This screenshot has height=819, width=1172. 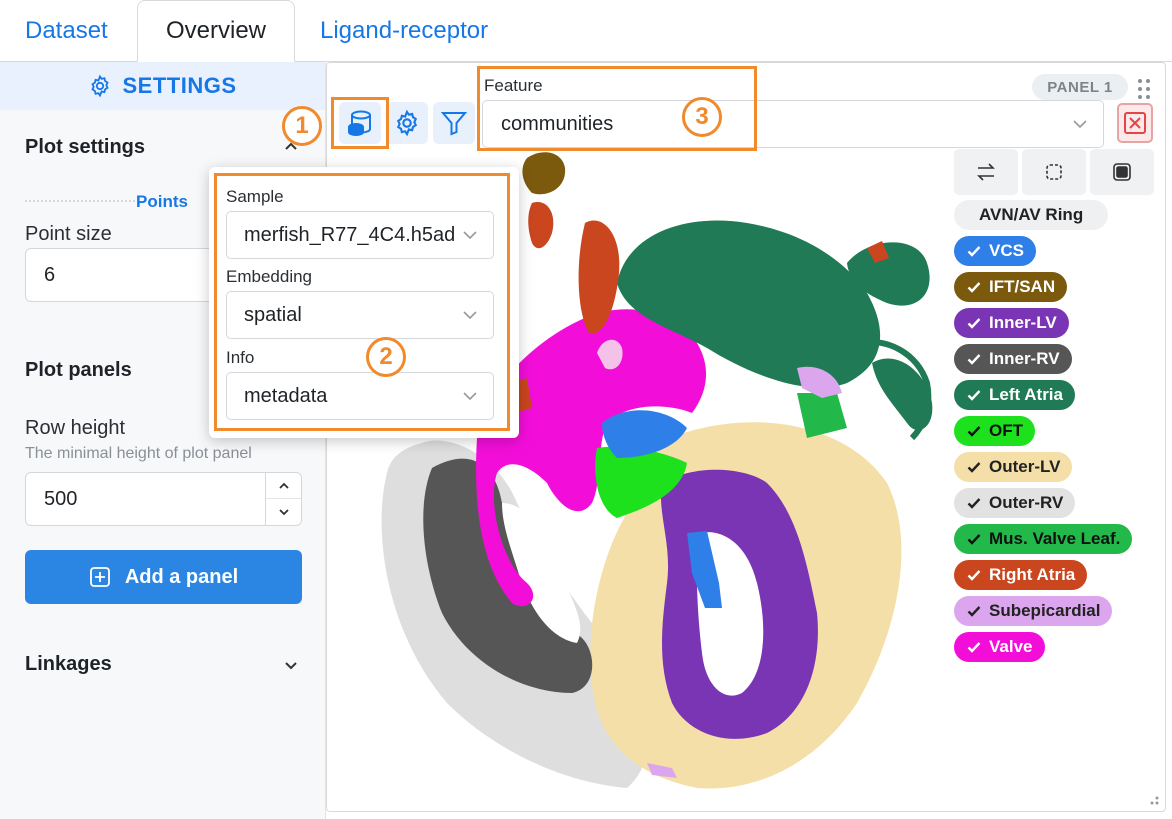 I want to click on lasso-select-button, so click(x=1054, y=172).